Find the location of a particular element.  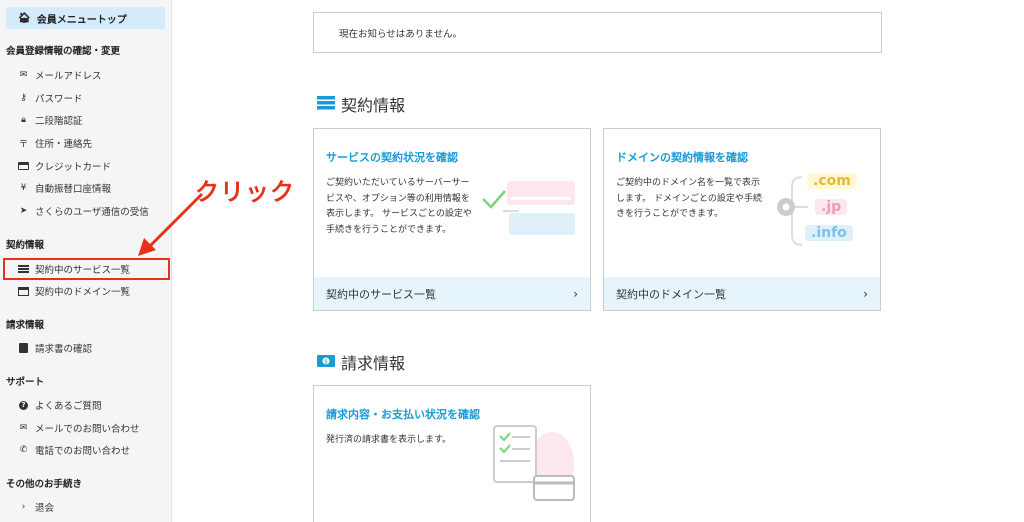

sidebar-section-title: 請求情報 is located at coordinates (25, 325).